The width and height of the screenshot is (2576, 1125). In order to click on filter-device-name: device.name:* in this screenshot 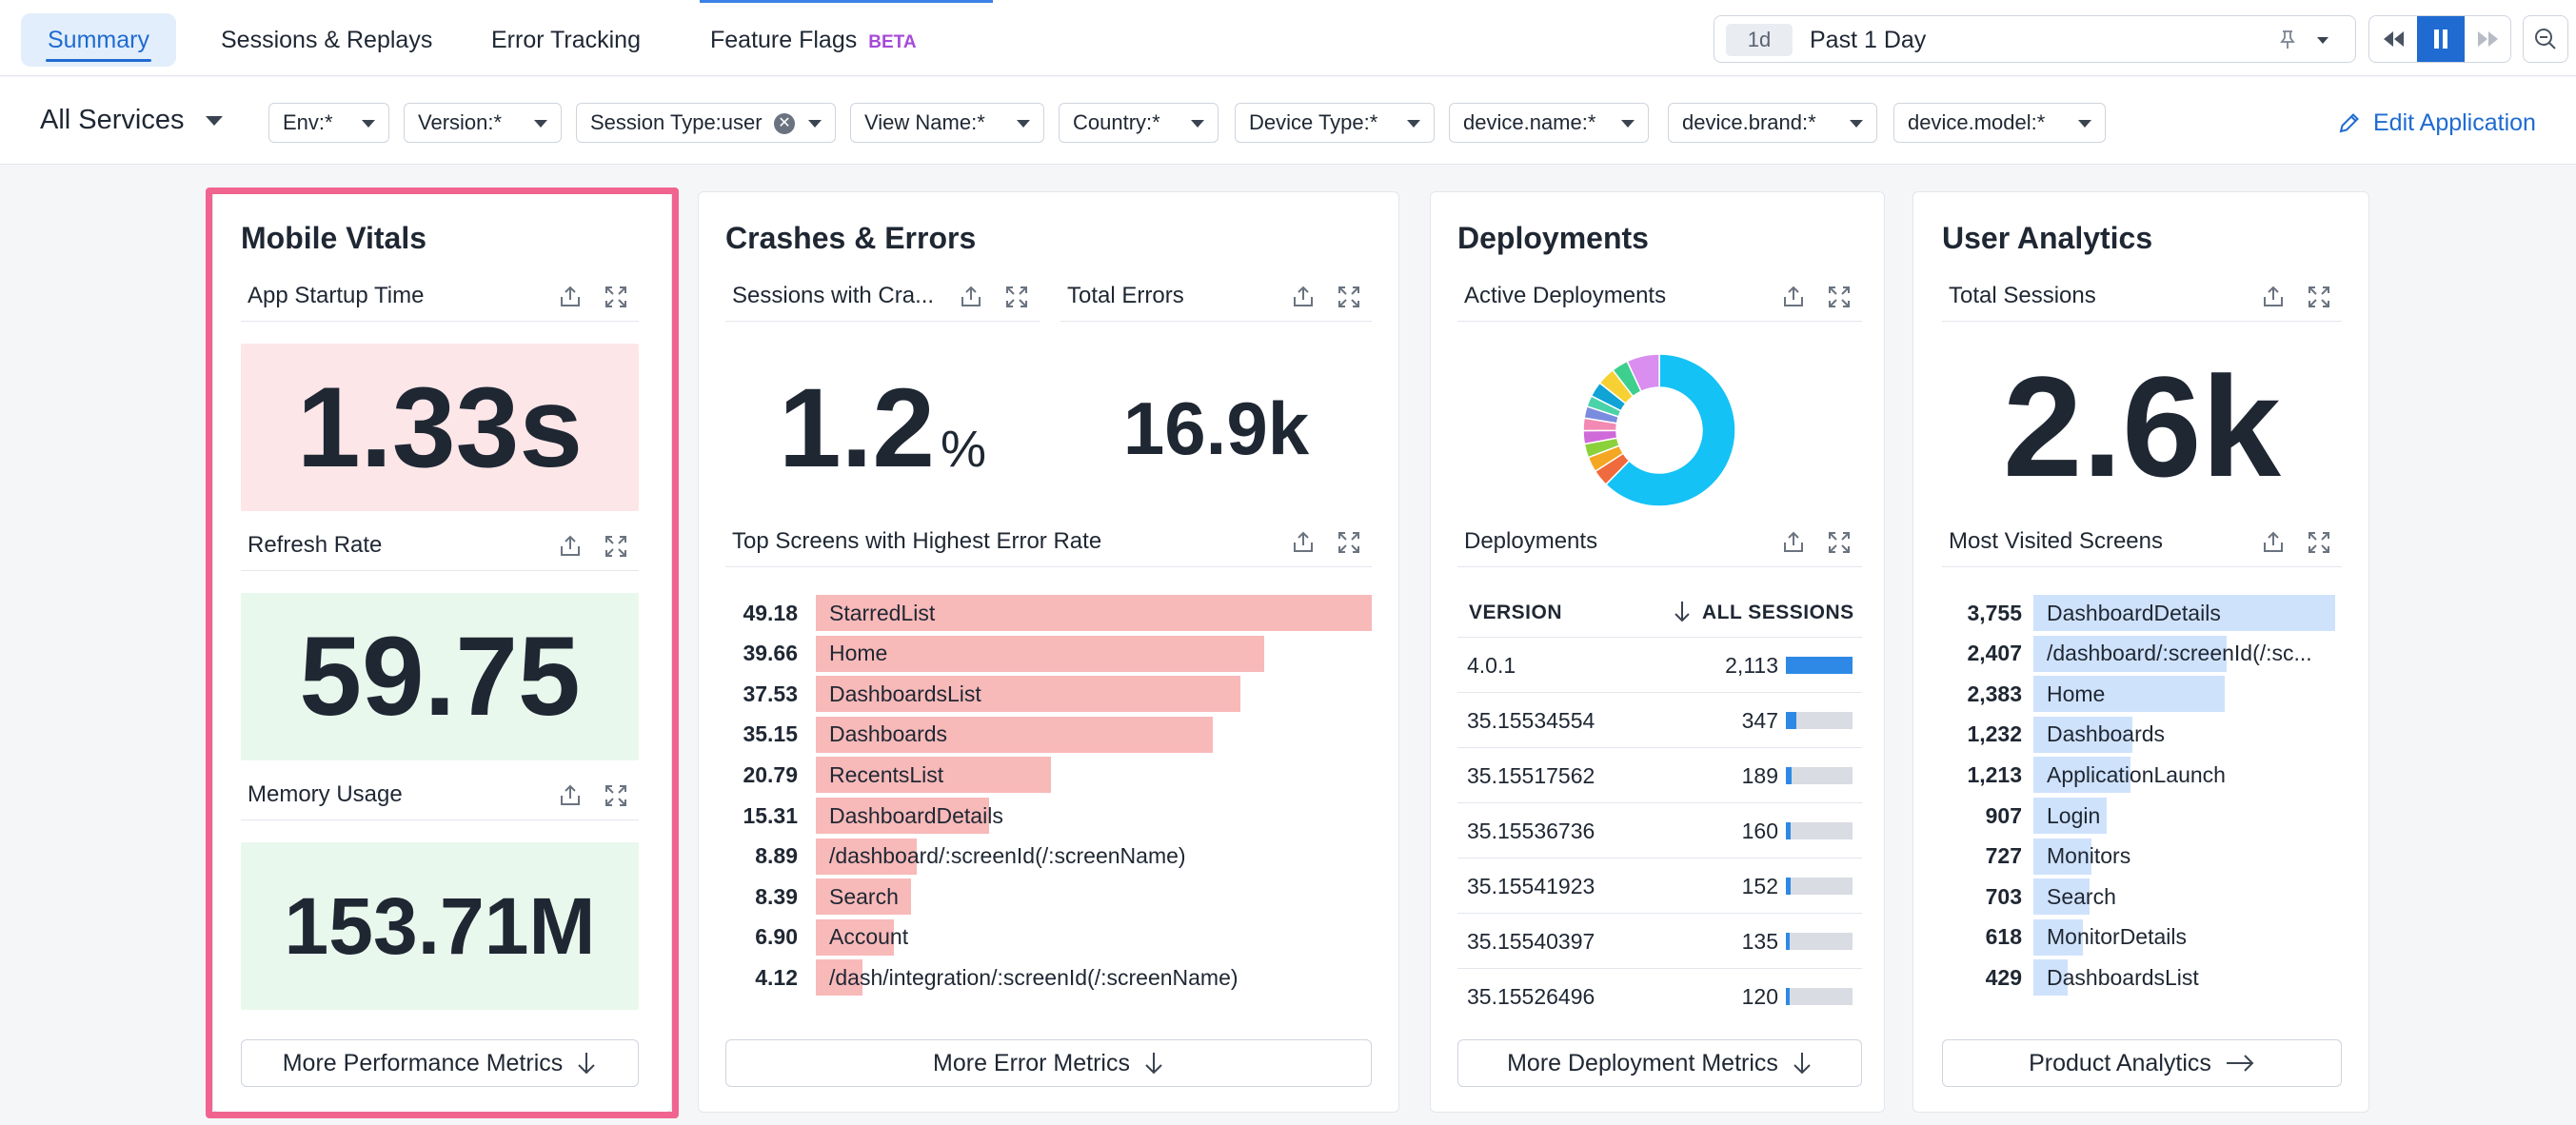, I will do `click(1549, 123)`.